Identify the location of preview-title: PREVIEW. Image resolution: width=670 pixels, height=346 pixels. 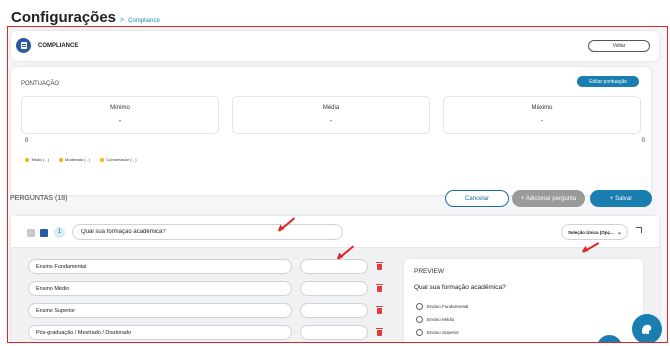
(429, 271).